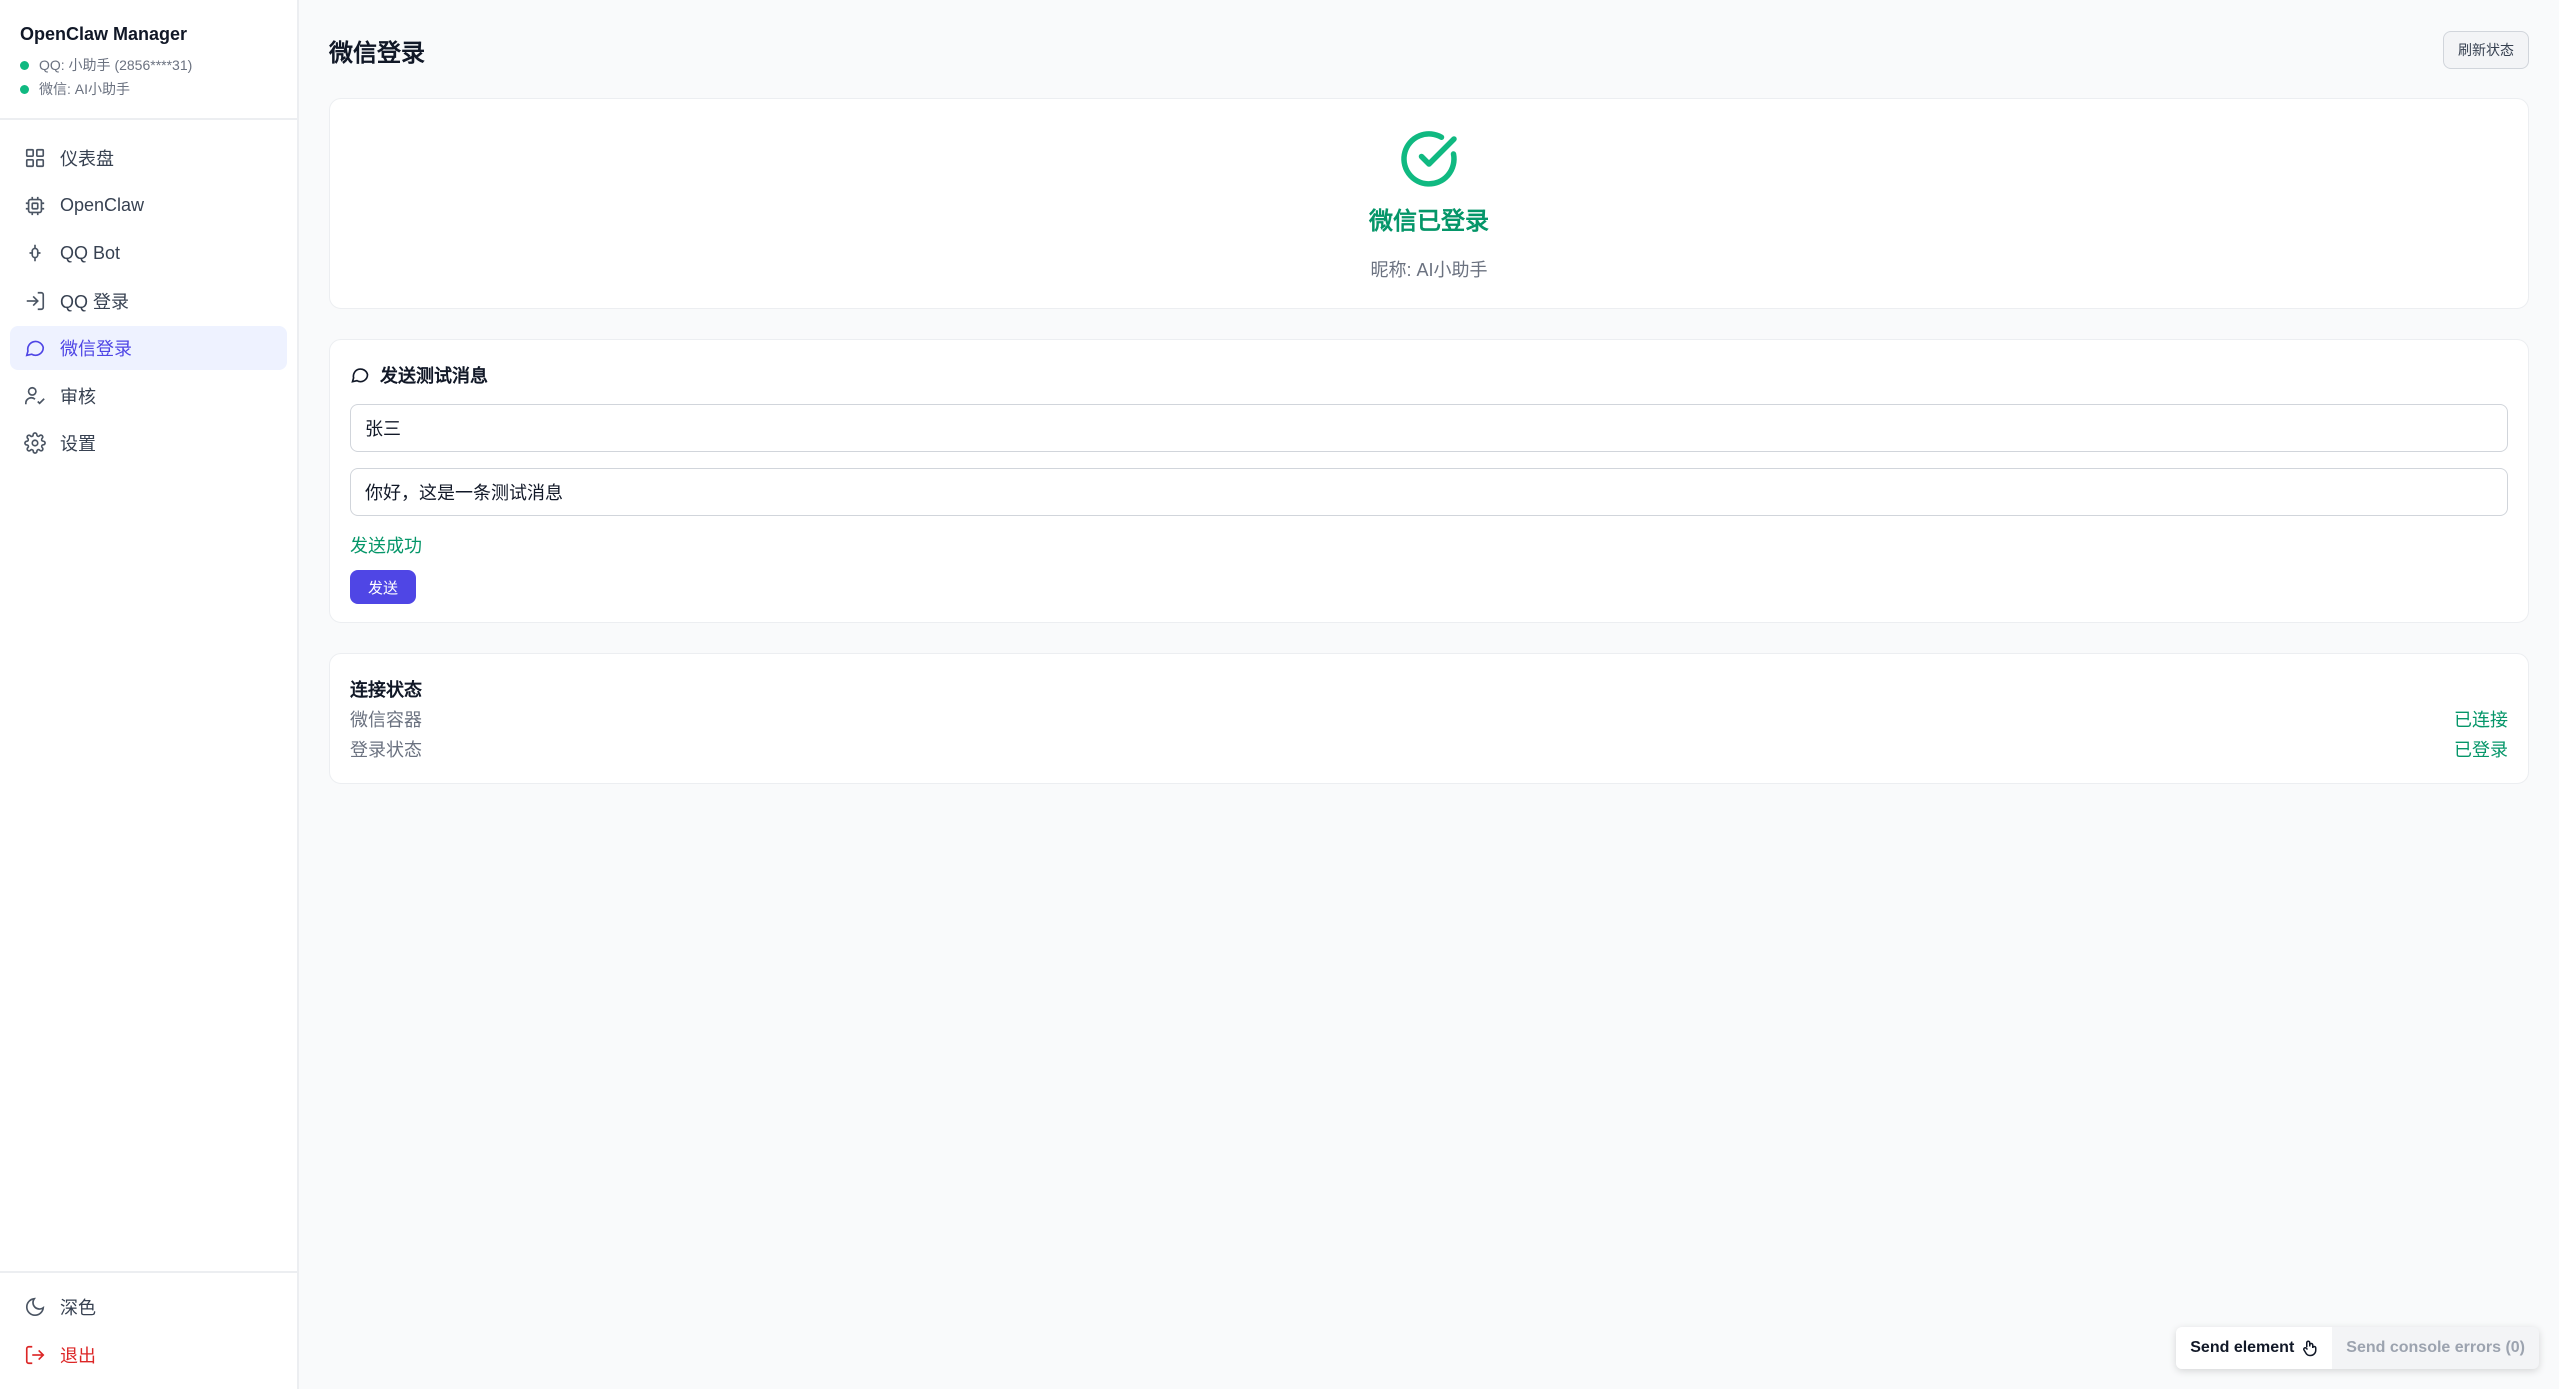  I want to click on wechat-status: 微信: AI小助手, so click(148, 89).